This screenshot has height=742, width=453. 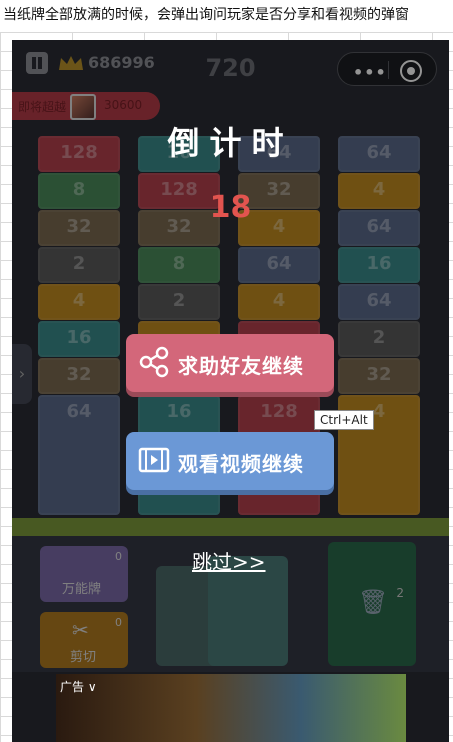 I want to click on video-icon, so click(x=154, y=460).